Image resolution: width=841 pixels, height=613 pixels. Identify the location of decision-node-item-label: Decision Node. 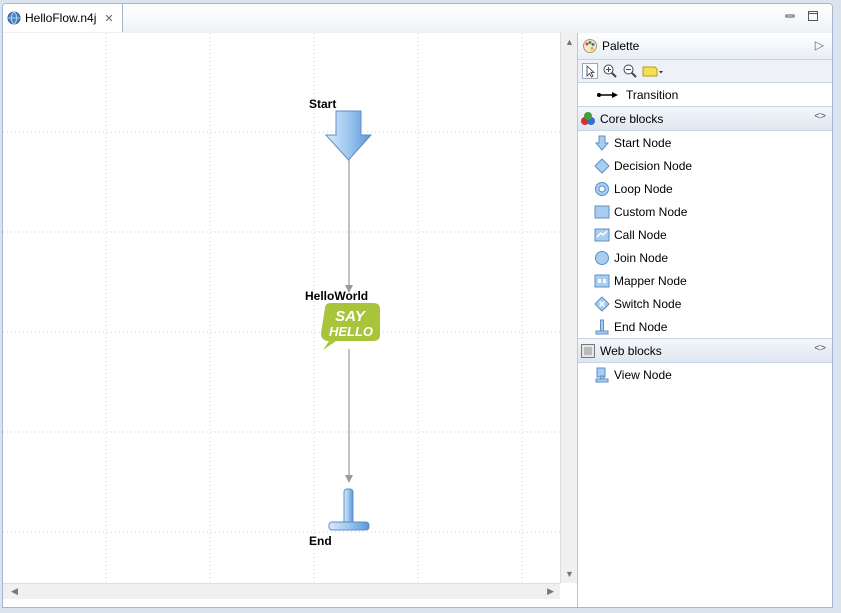
(653, 165).